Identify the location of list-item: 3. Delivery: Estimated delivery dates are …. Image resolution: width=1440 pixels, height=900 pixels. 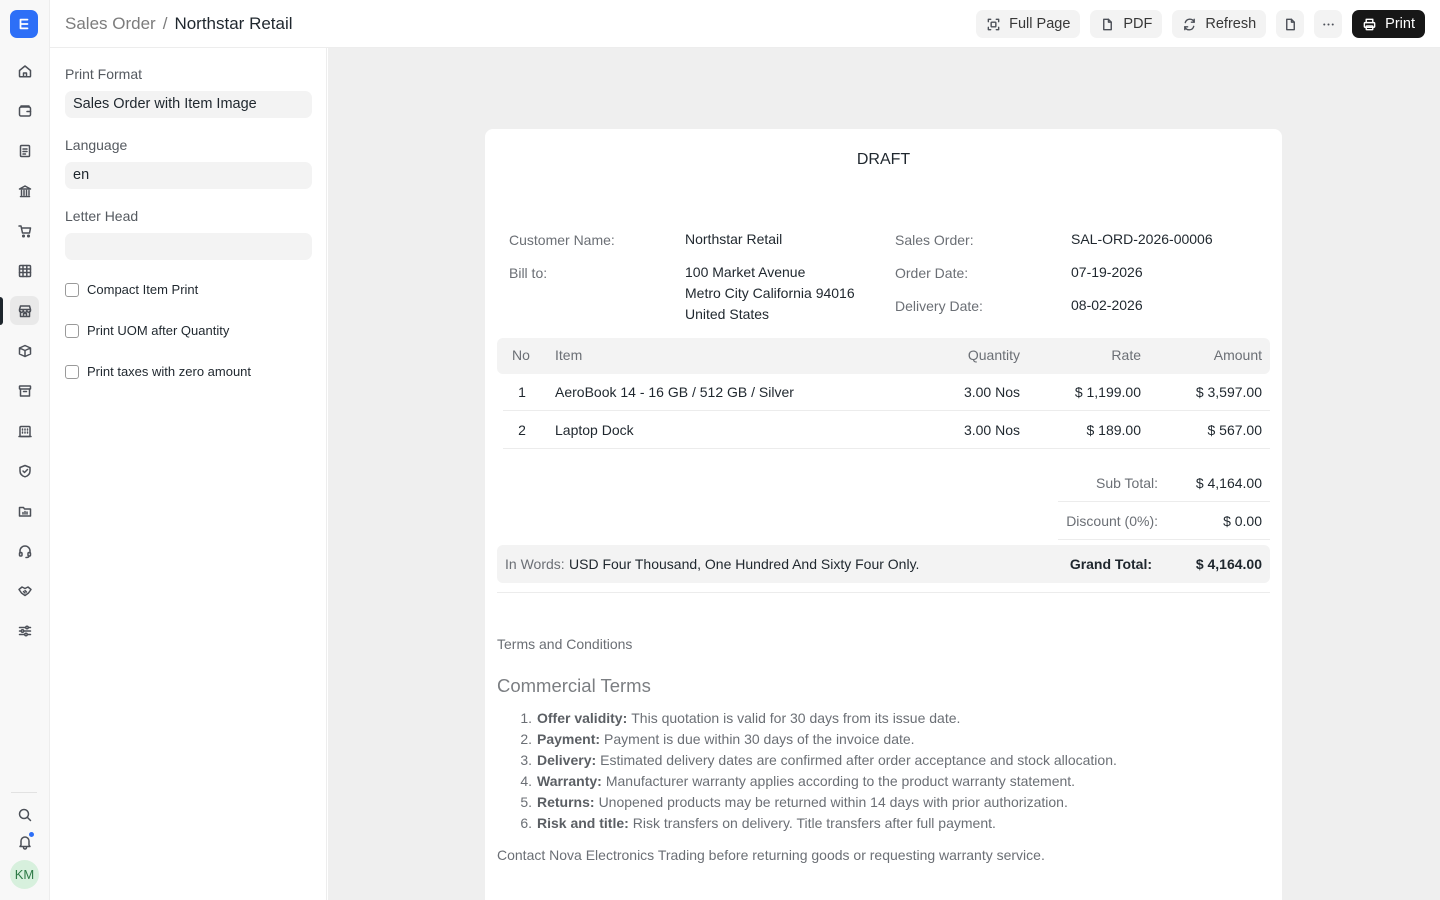
(877, 762).